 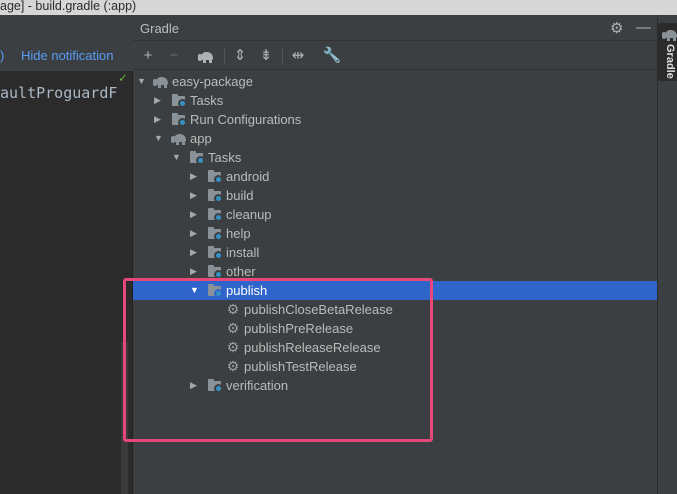 What do you see at coordinates (257, 385) in the screenshot?
I see `tree-node-label: verification` at bounding box center [257, 385].